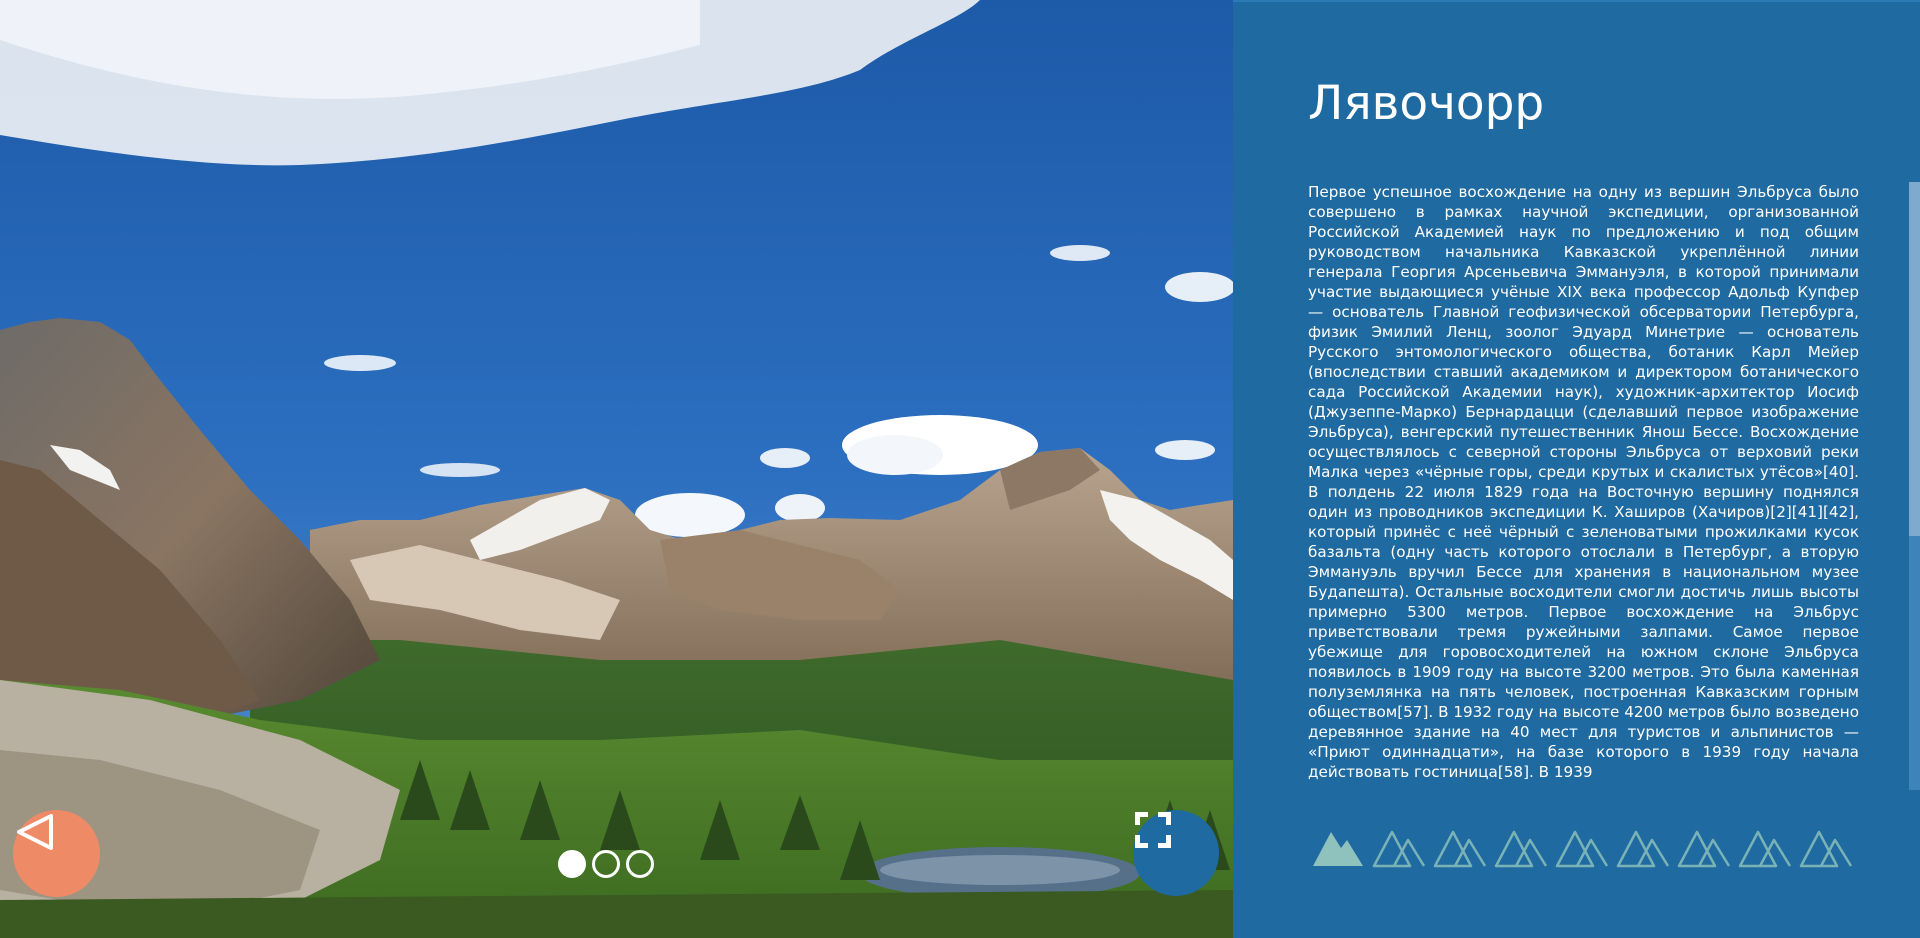 This screenshot has width=1920, height=938. I want to click on thumbnail-strip, so click(1582, 845).